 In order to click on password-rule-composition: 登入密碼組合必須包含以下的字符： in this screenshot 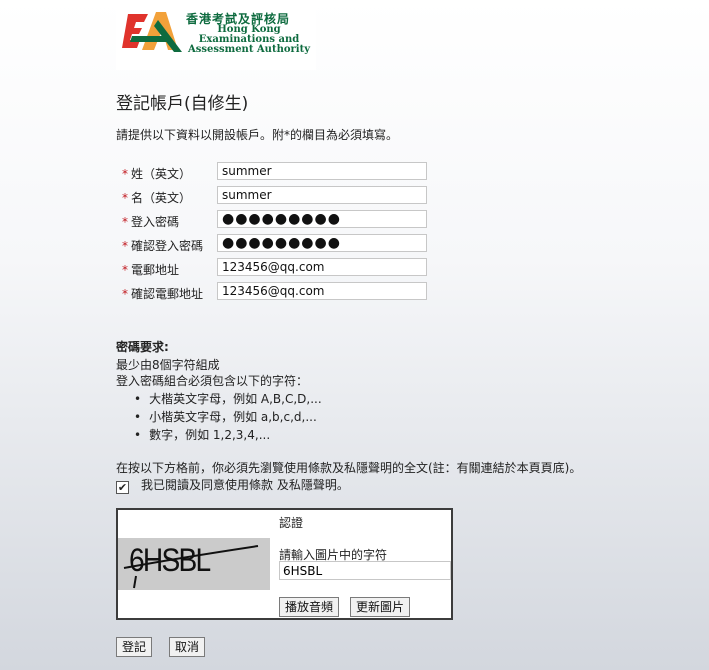, I will do `click(212, 381)`.